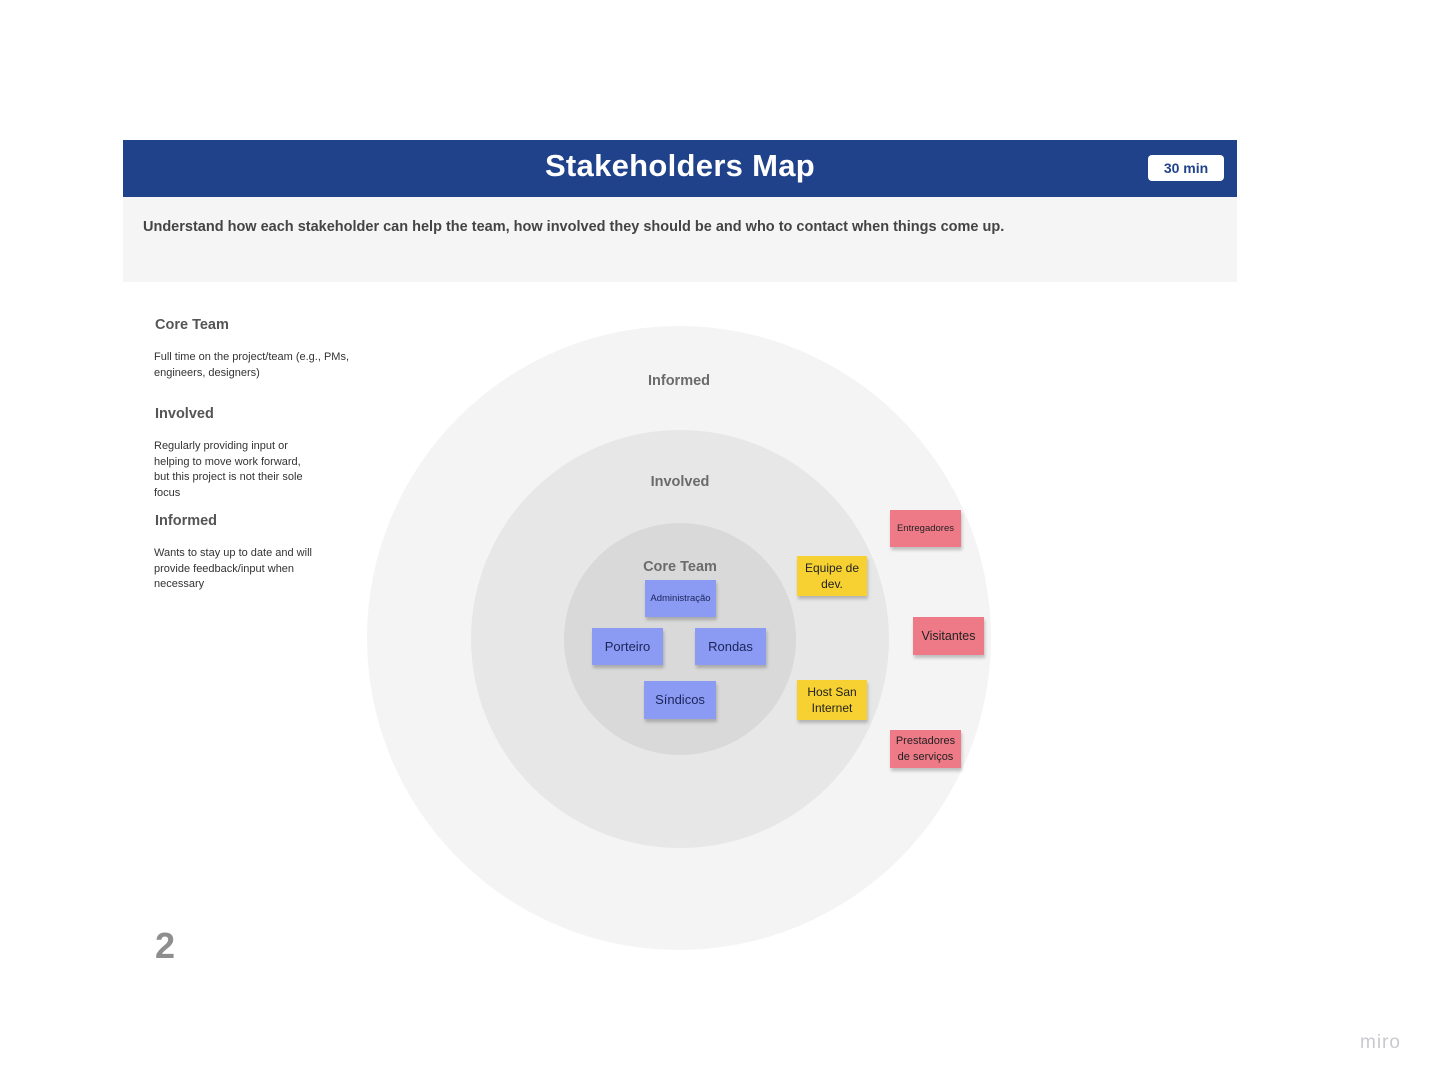  What do you see at coordinates (186, 521) in the screenshot?
I see `legend-informed-heading: Informed` at bounding box center [186, 521].